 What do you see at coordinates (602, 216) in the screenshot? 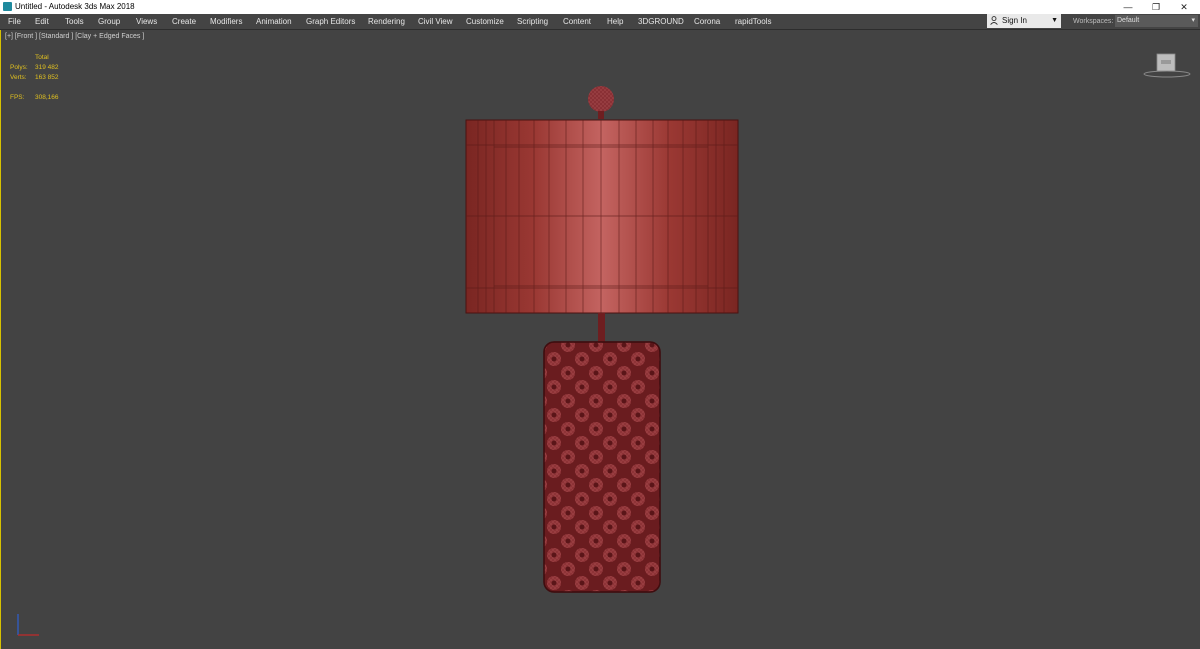
I see `lamp-shade` at bounding box center [602, 216].